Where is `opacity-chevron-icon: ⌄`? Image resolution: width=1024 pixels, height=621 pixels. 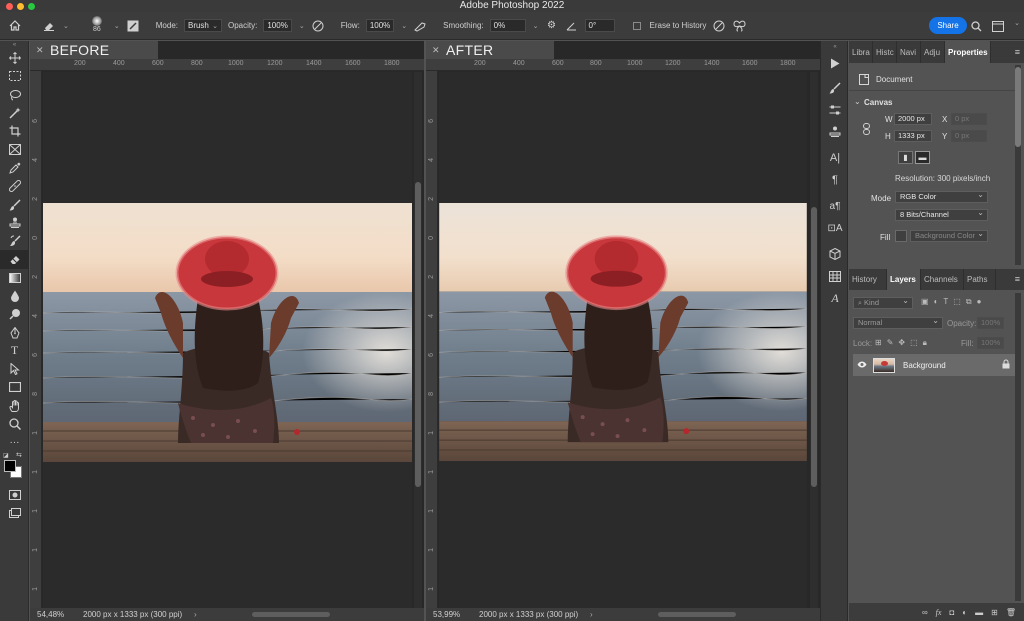
opacity-chevron-icon: ⌄ is located at coordinates (302, 26).